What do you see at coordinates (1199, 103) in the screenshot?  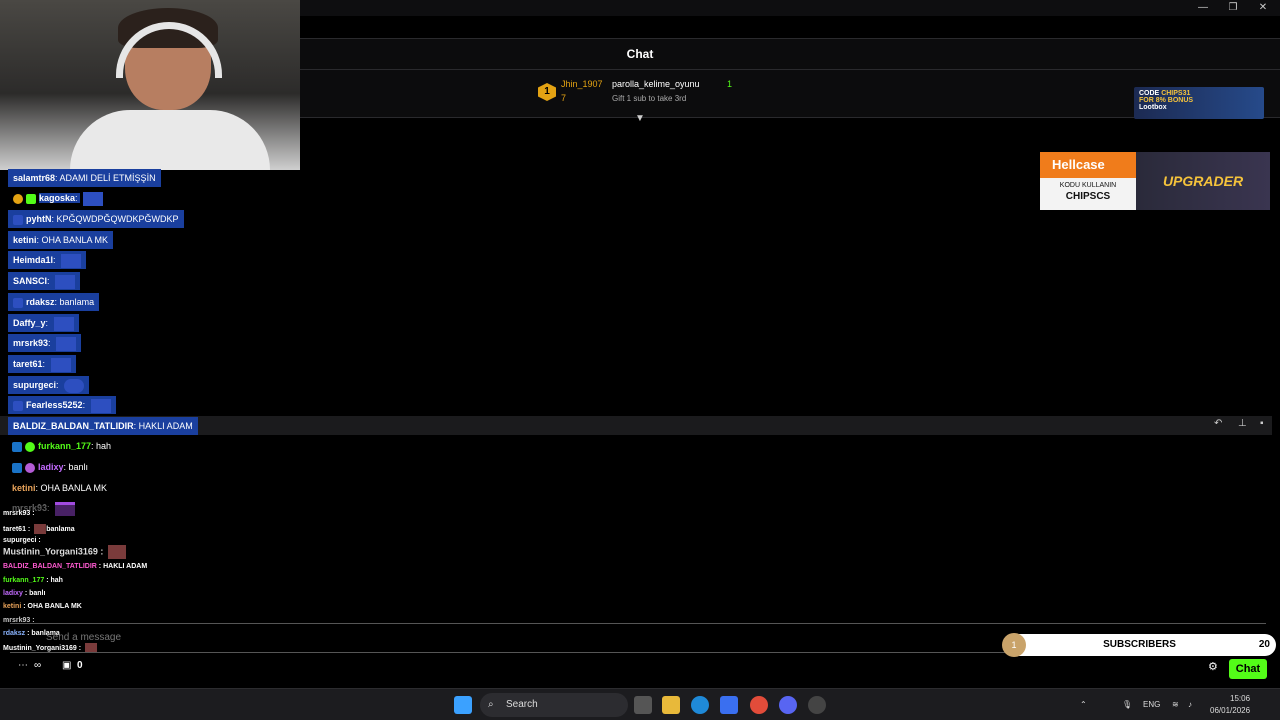 I see `lootbox-promo-banner: CODE CHIPS31 FOR 8% BONUS Lootbox` at bounding box center [1199, 103].